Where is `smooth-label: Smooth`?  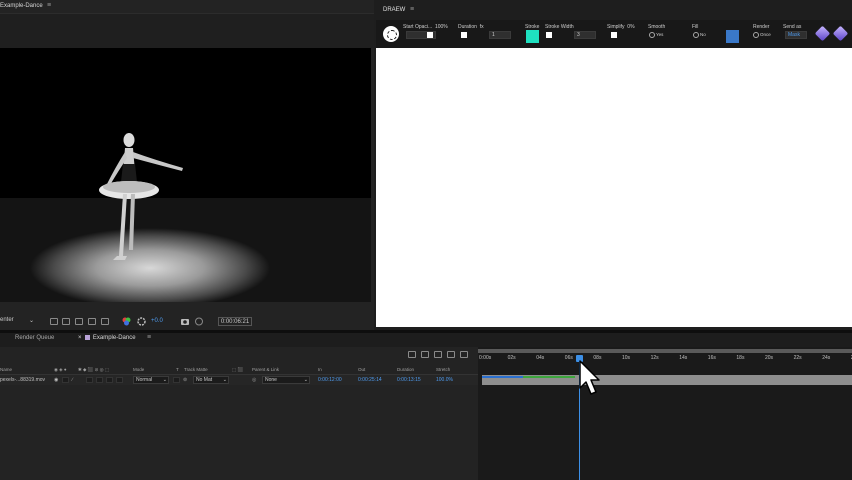 smooth-label: Smooth is located at coordinates (657, 27).